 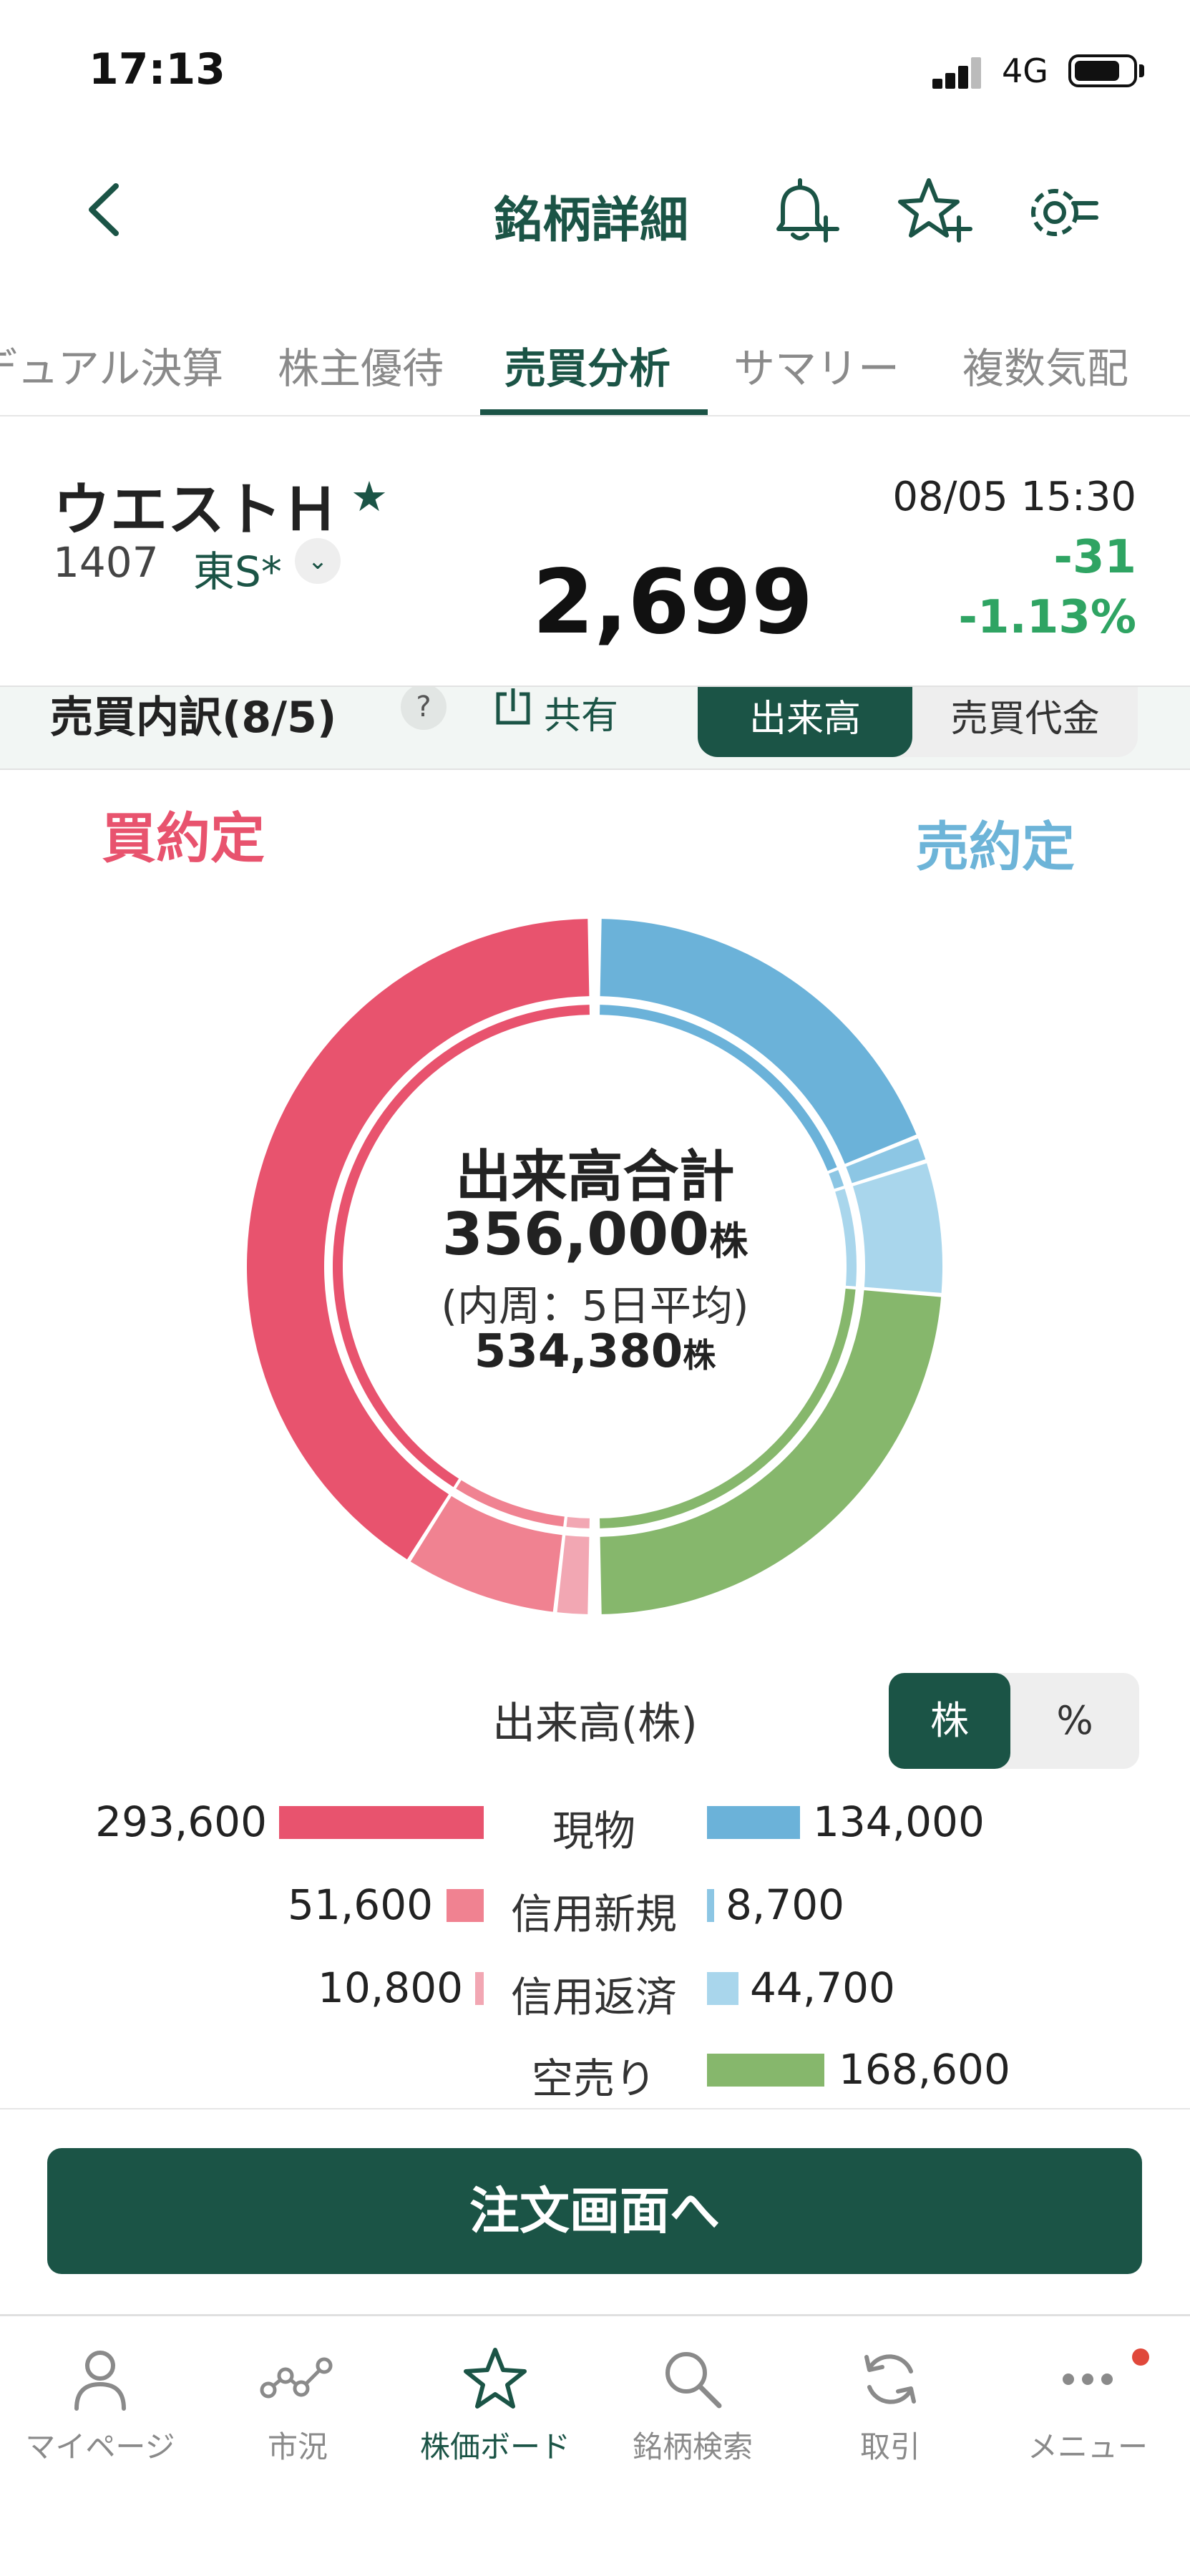 What do you see at coordinates (591, 220) in the screenshot?
I see `page-title: 銘柄詳細` at bounding box center [591, 220].